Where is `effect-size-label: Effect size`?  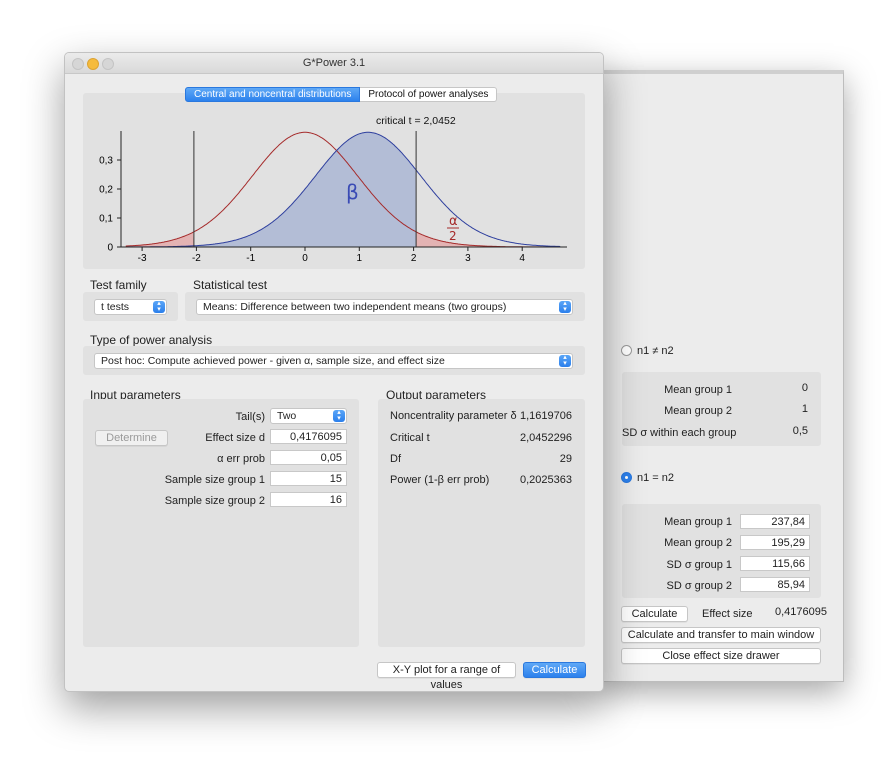
effect-size-label: Effect size is located at coordinates (727, 614).